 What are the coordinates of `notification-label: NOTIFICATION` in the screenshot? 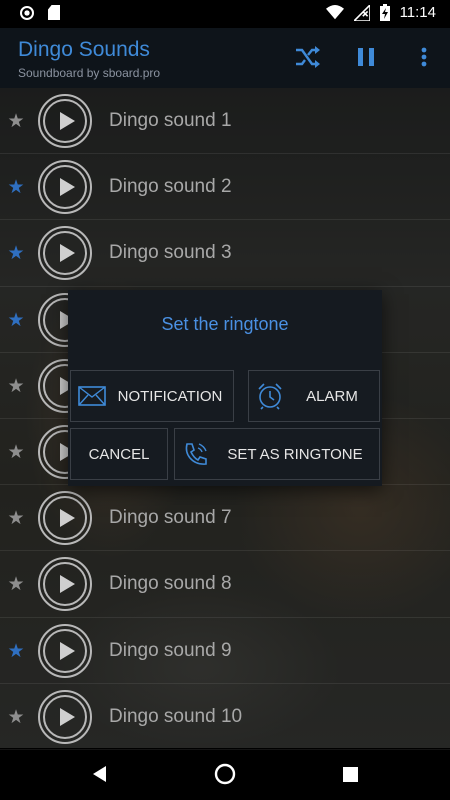 It's located at (170, 396).